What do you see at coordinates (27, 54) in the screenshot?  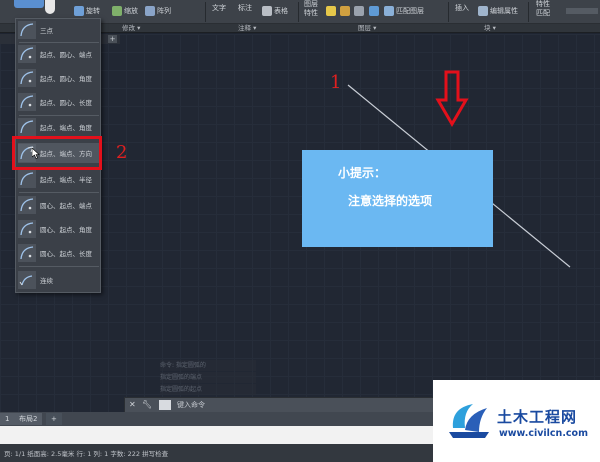 I see `arc-start-center-end-icon` at bounding box center [27, 54].